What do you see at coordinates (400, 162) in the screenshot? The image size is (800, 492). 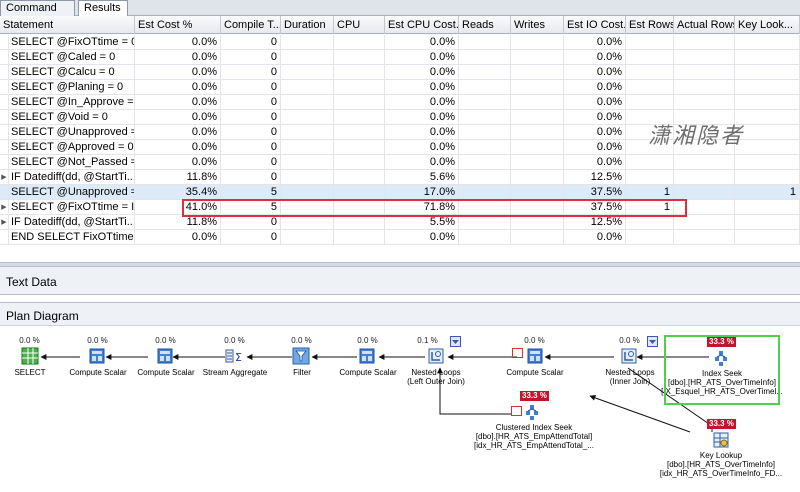 I see `table-row: SELECT @Not_Passed = 0 0.0% 0 0.0% 0.0%` at bounding box center [400, 162].